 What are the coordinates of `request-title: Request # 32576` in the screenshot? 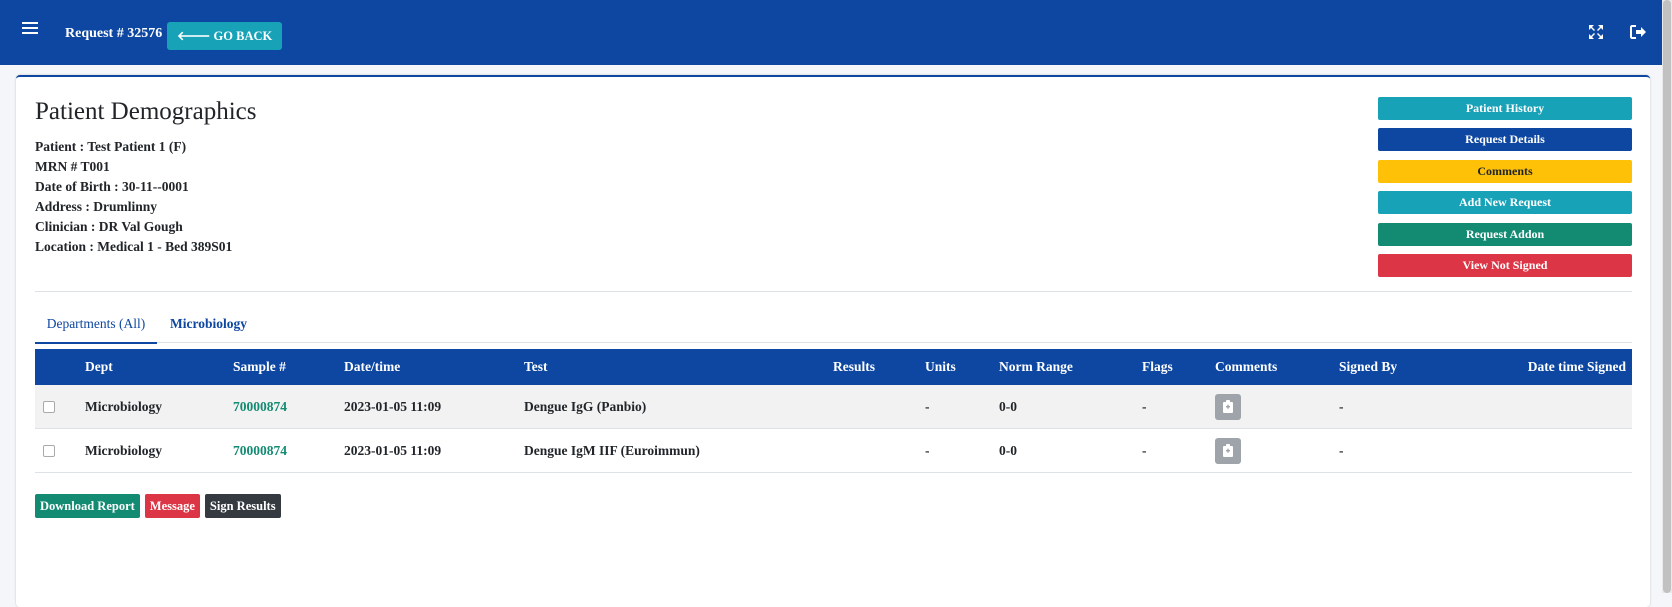 It's located at (114, 33).